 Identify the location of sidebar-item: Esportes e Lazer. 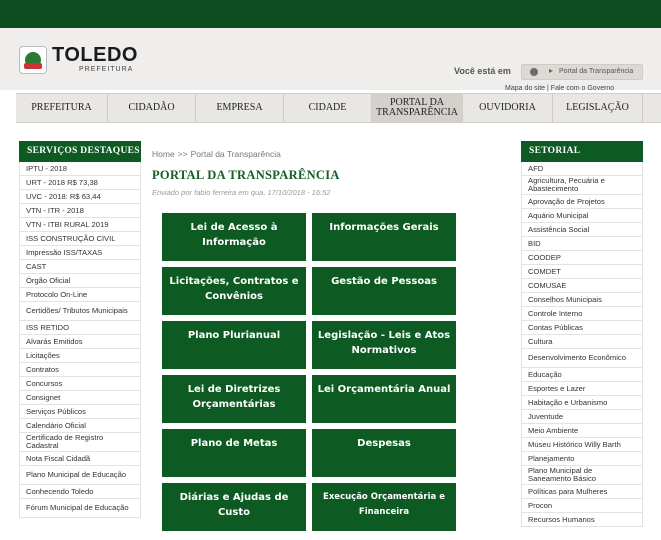
(582, 389).